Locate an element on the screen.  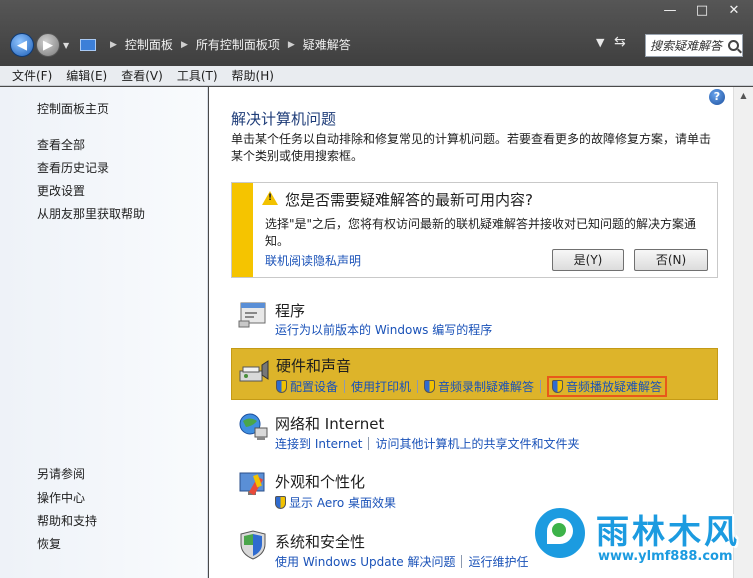
hardware-and-sound-icon is located at coordinates (254, 371).